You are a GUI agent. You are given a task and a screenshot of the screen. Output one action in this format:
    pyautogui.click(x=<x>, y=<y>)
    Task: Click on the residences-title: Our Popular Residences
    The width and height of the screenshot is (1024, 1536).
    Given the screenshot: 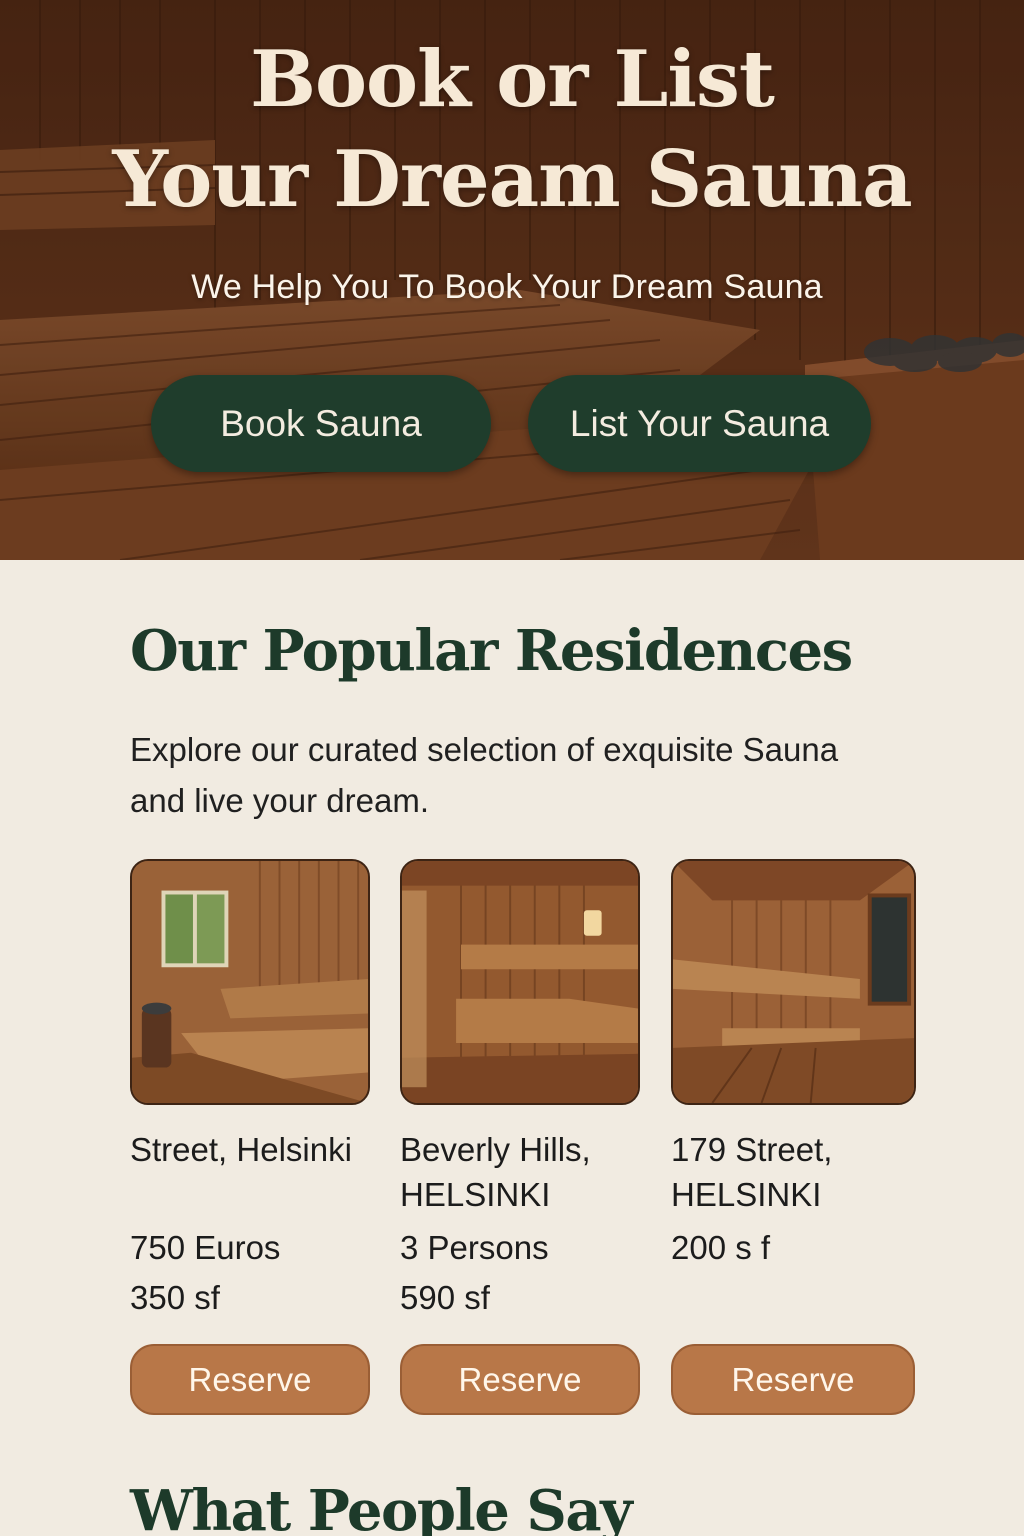 What is the action you would take?
    pyautogui.click(x=491, y=651)
    